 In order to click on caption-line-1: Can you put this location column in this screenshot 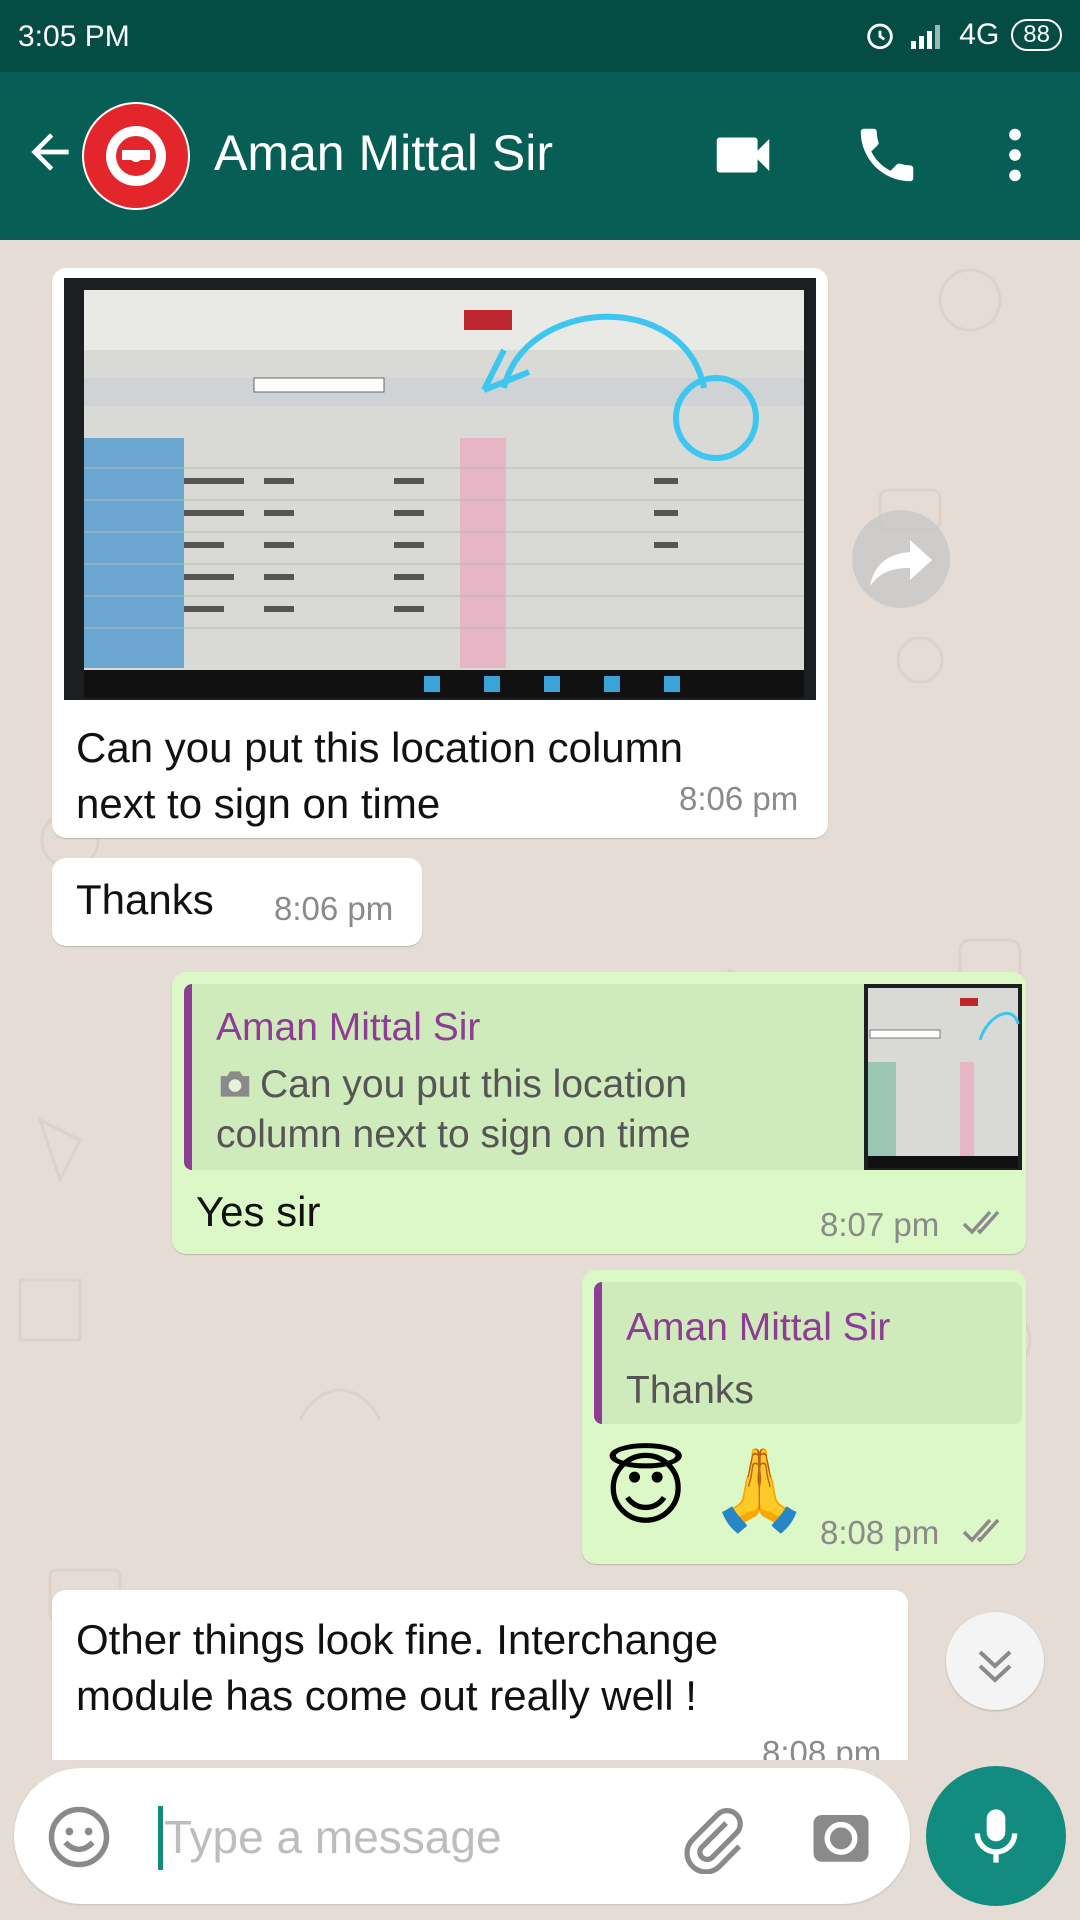, I will do `click(380, 747)`.